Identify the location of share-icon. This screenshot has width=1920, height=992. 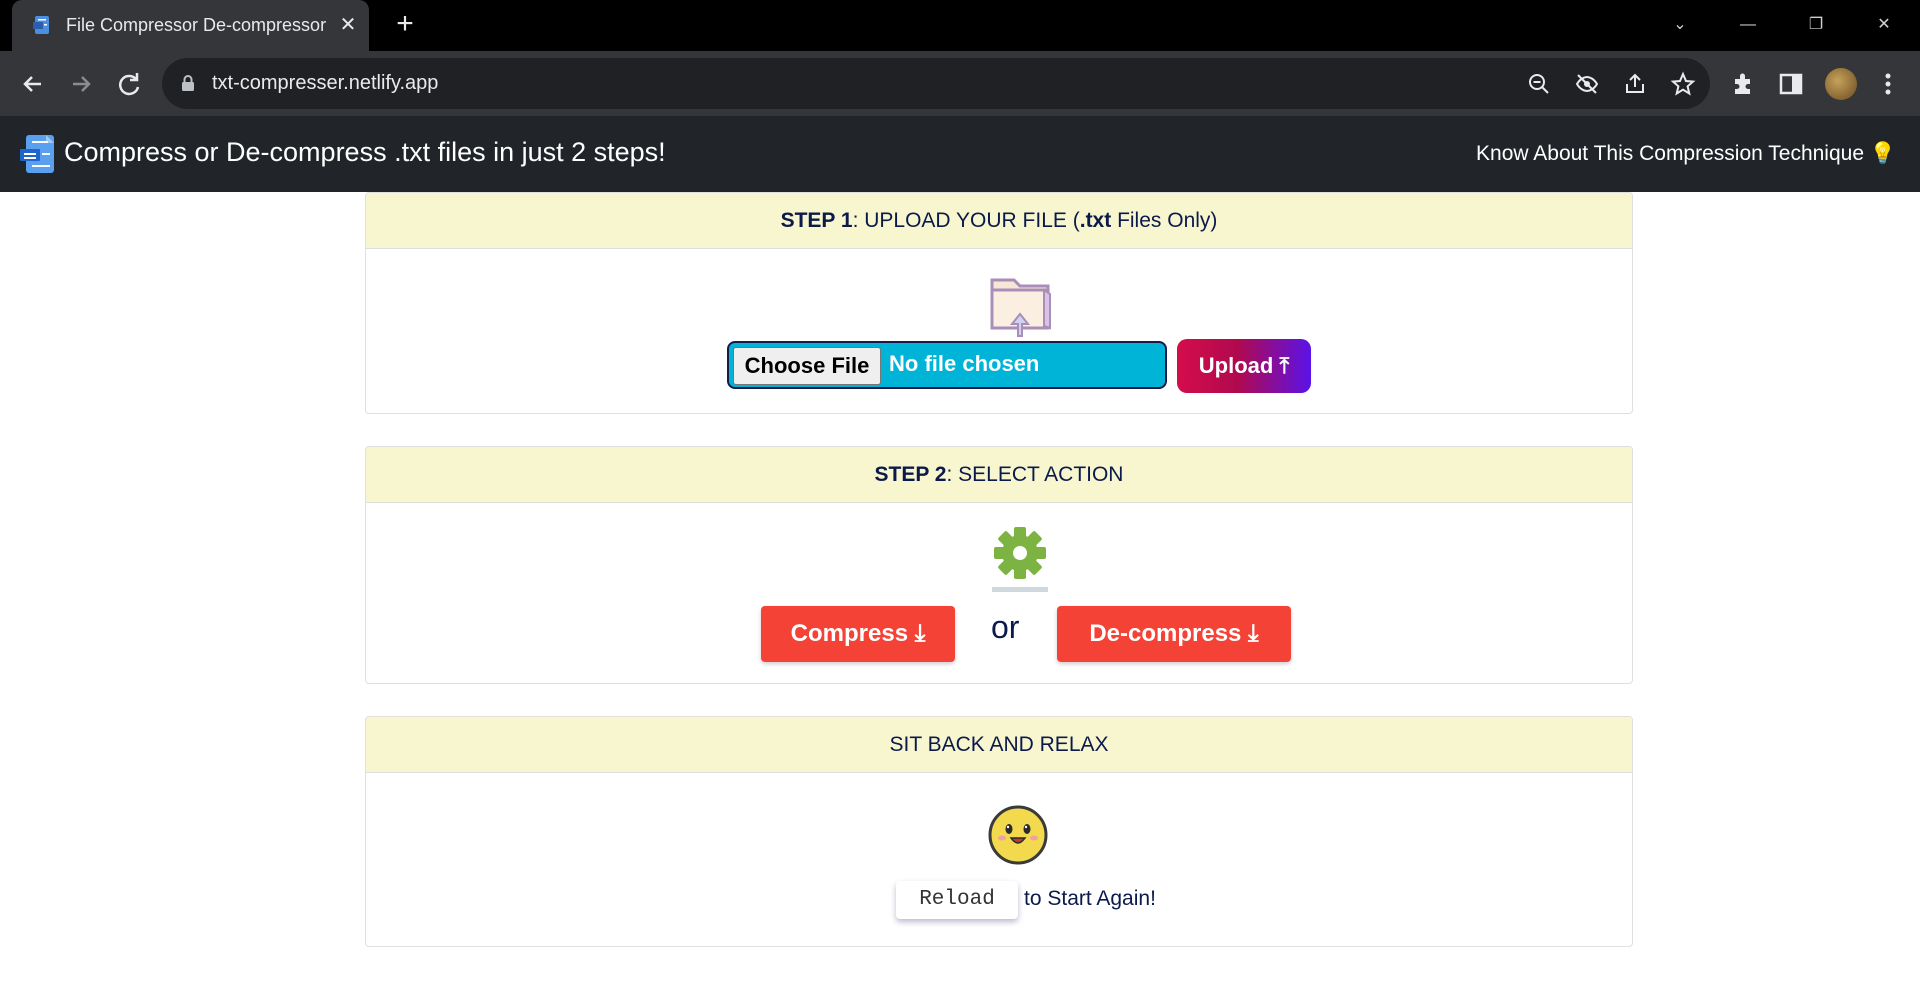
(1635, 84).